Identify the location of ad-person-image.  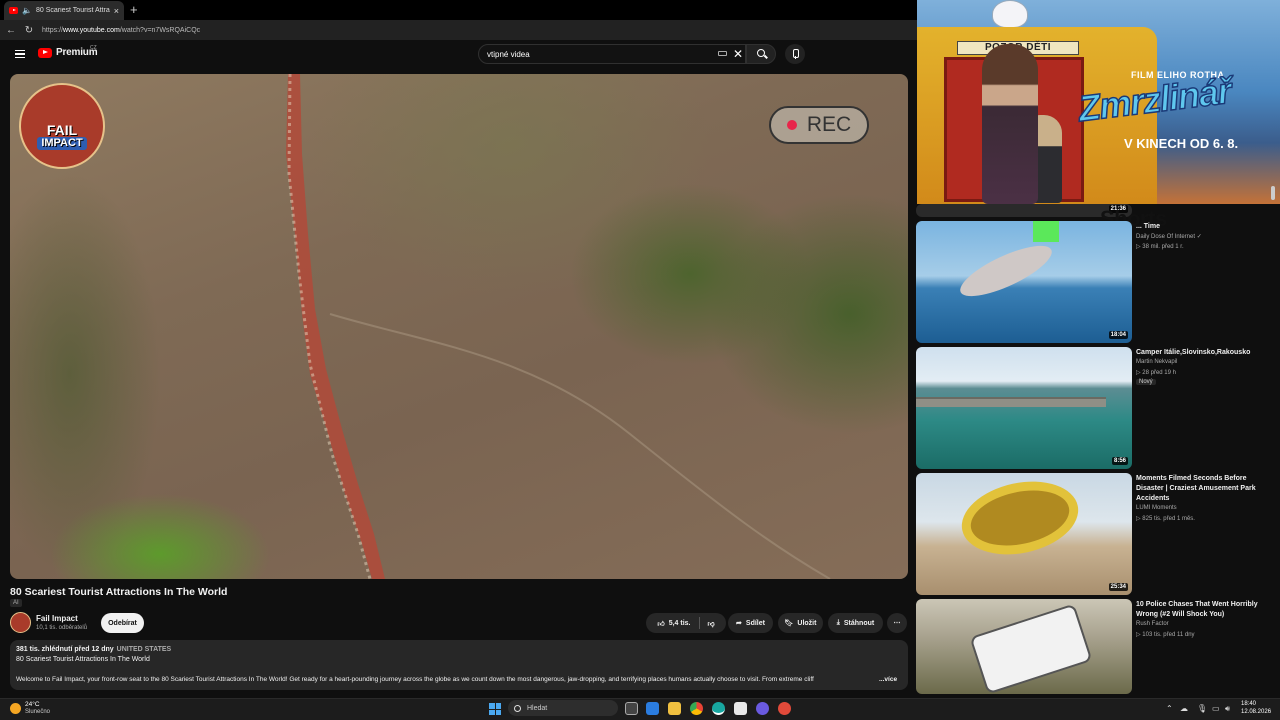
(1010, 124).